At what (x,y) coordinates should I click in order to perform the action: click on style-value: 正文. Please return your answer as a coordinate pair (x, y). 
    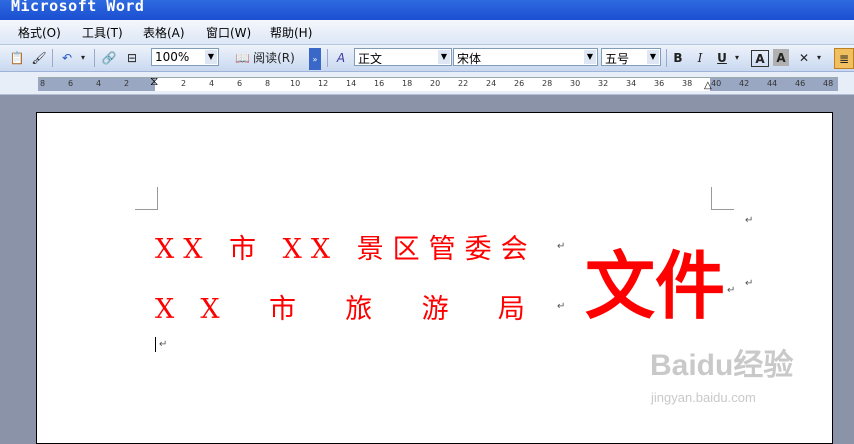
    Looking at the image, I should click on (370, 59).